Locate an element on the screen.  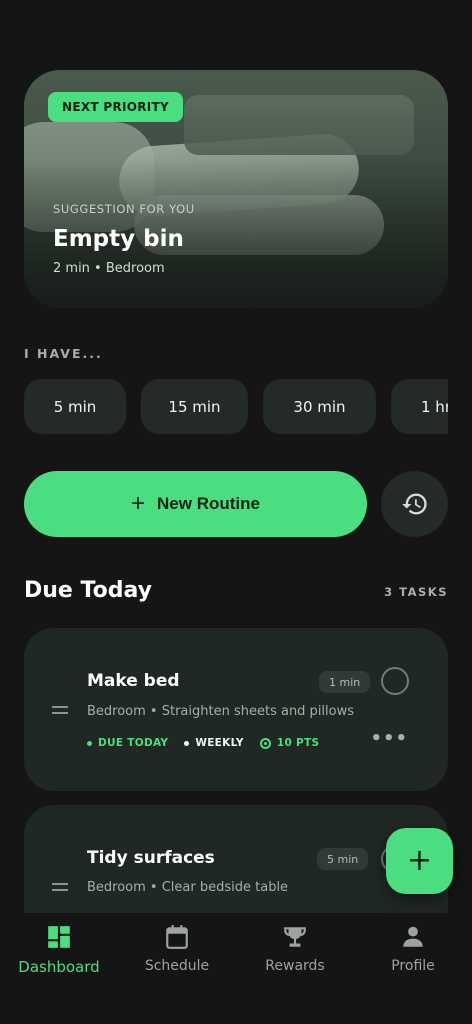
time-chip-1-hr: 1 hr is located at coordinates (419, 406).